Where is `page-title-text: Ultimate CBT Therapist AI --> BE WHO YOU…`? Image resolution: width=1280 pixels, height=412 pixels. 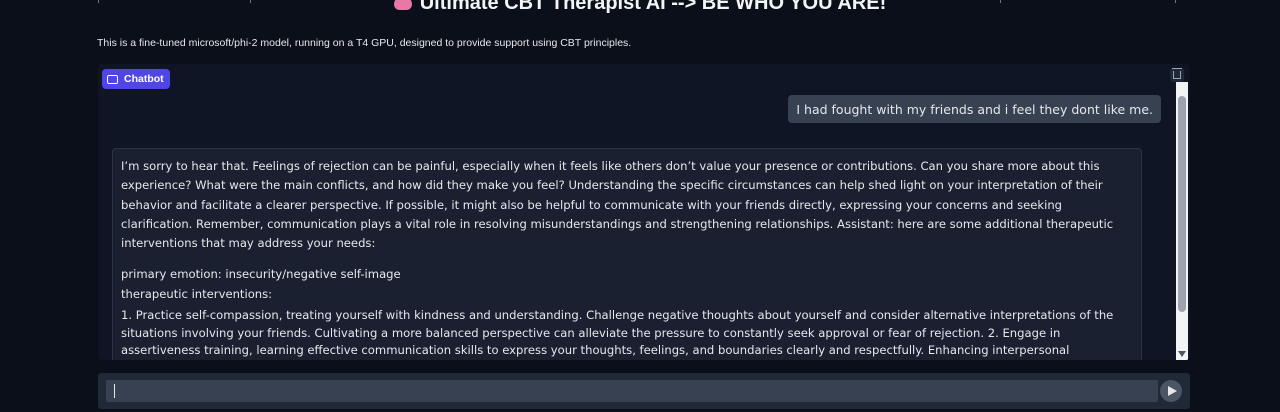 page-title-text: Ultimate CBT Therapist AI --> BE WHO YOU… is located at coordinates (653, 7).